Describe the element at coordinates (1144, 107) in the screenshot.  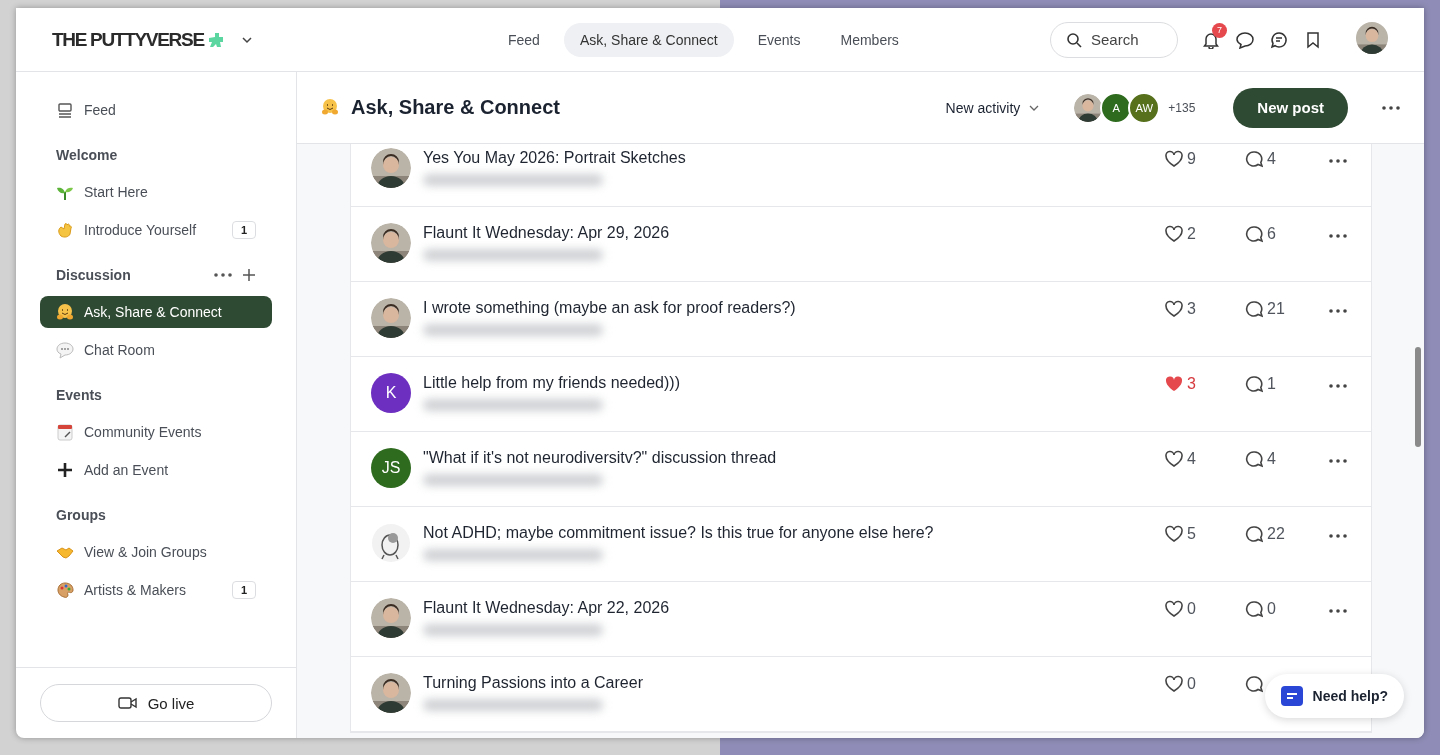
I see `avatar: AW` at that location.